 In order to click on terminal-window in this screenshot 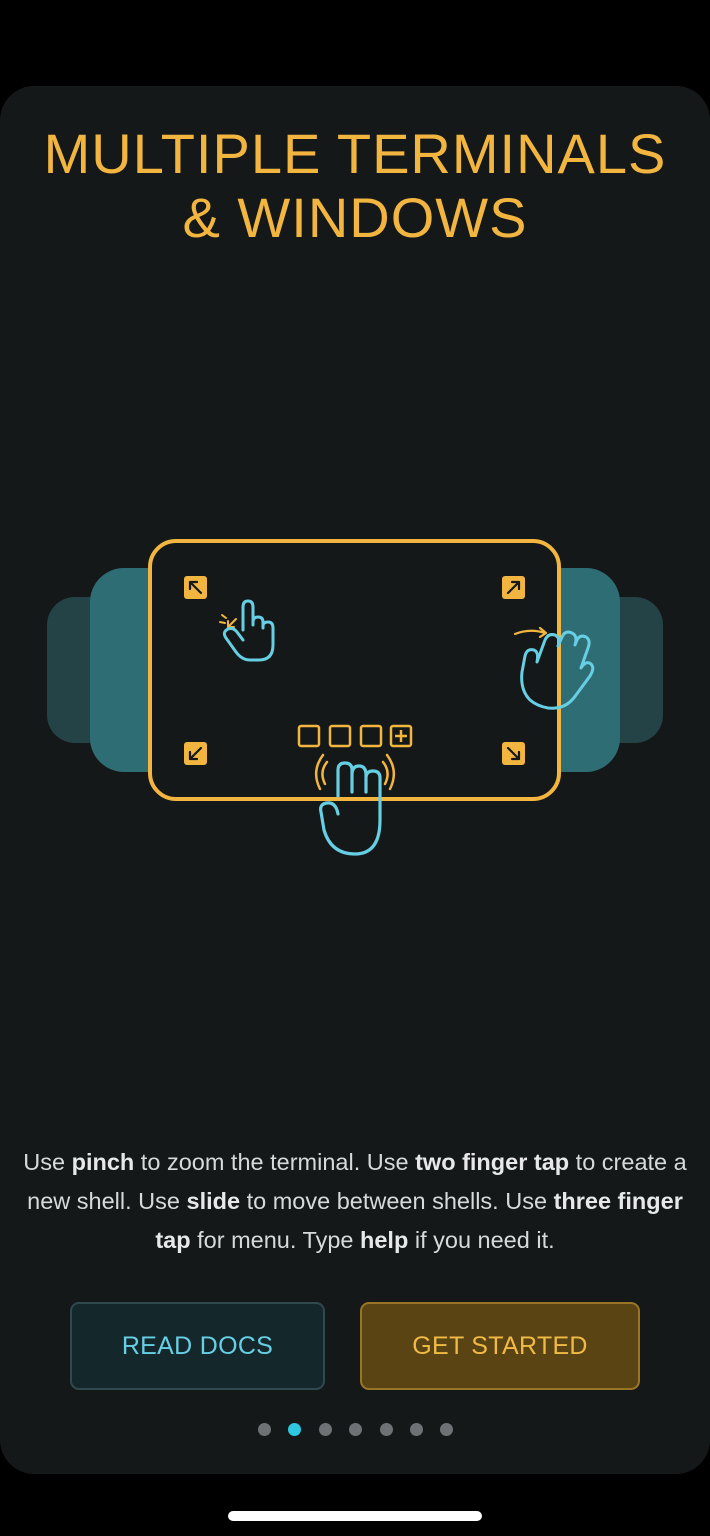, I will do `click(354, 670)`.